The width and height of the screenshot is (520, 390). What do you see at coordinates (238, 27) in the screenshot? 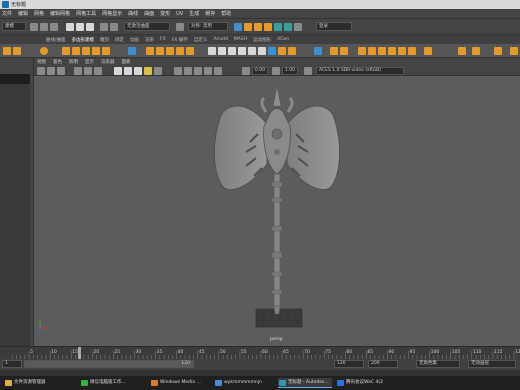
I see `render-view-icon` at bounding box center [238, 27].